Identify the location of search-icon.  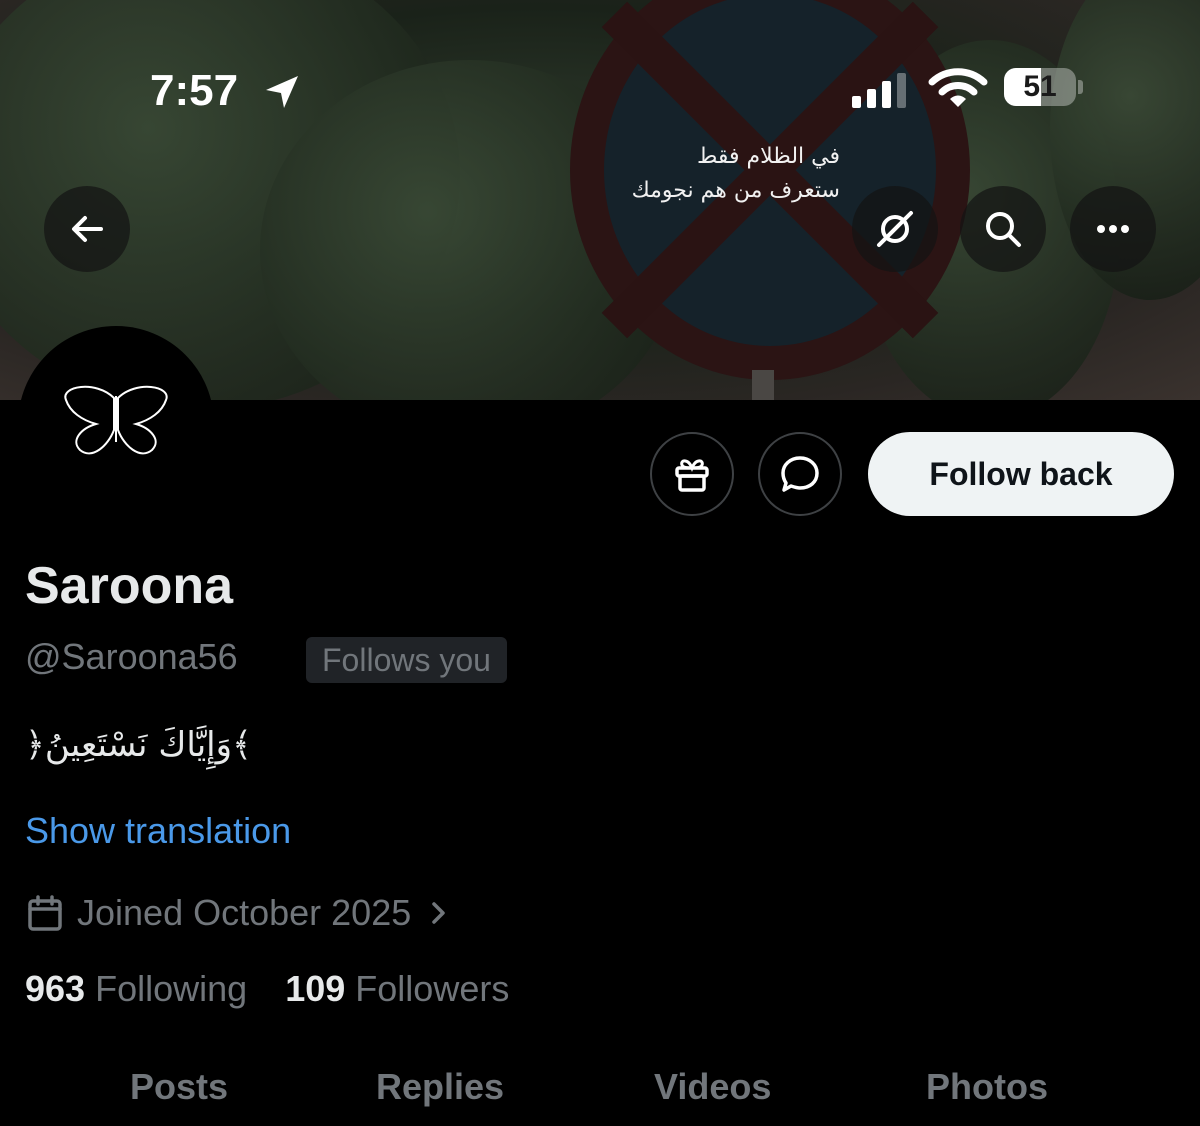
(1003, 229).